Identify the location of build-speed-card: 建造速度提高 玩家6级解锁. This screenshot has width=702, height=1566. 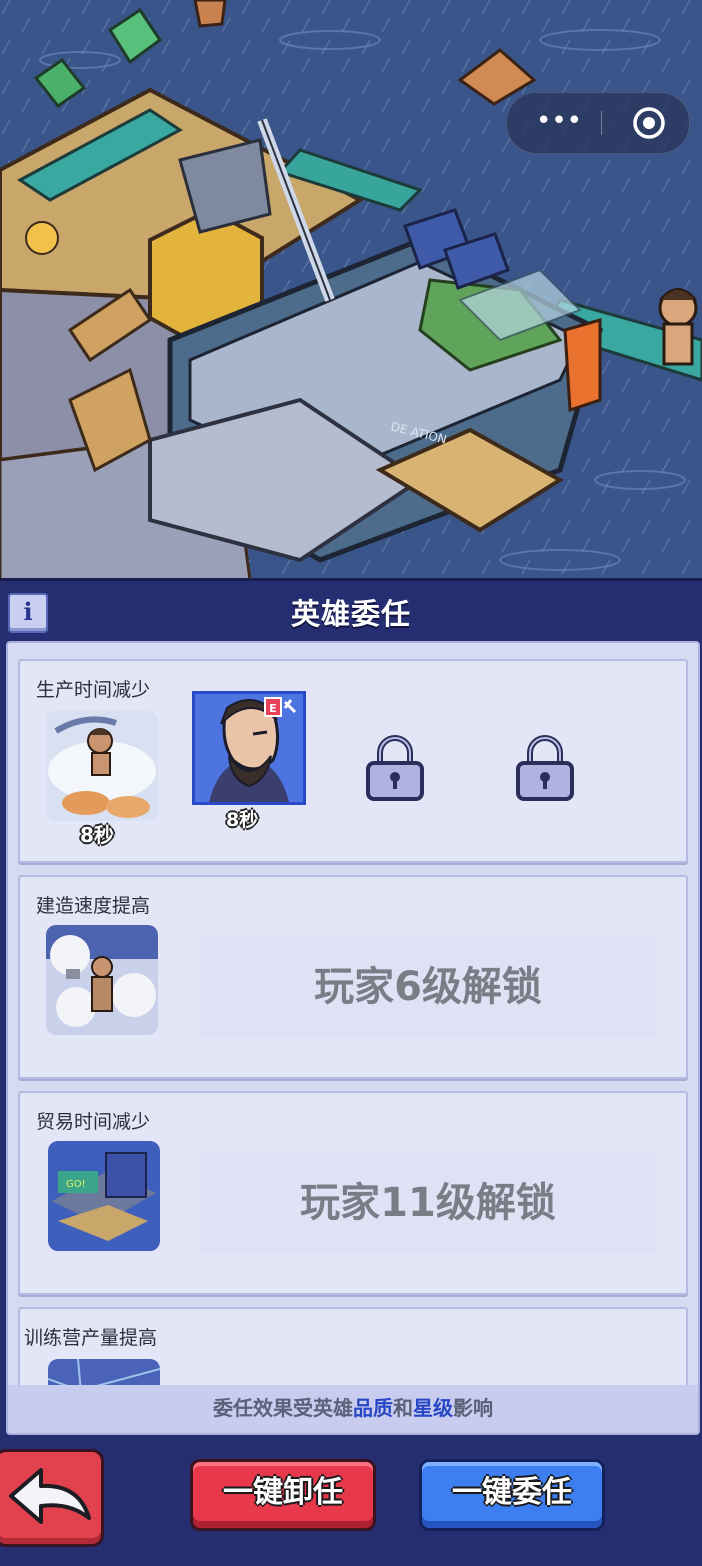
(353, 977).